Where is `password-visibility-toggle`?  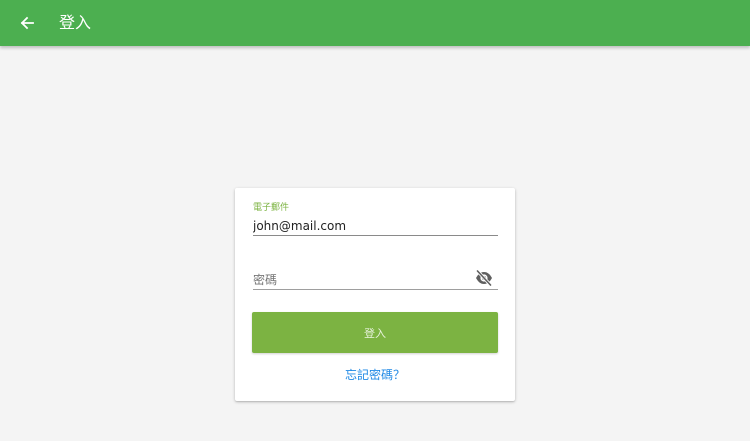
password-visibility-toggle is located at coordinates (484, 278).